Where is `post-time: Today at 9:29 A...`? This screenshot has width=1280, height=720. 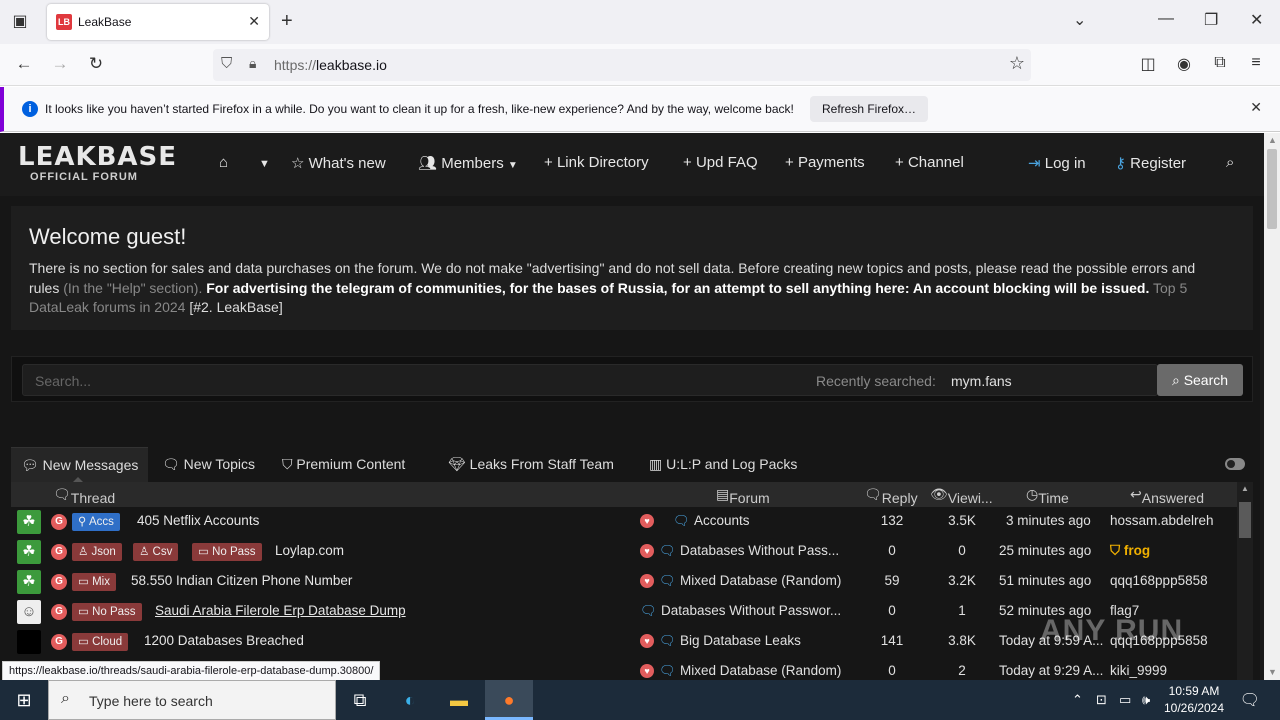 post-time: Today at 9:29 A... is located at coordinates (1051, 670).